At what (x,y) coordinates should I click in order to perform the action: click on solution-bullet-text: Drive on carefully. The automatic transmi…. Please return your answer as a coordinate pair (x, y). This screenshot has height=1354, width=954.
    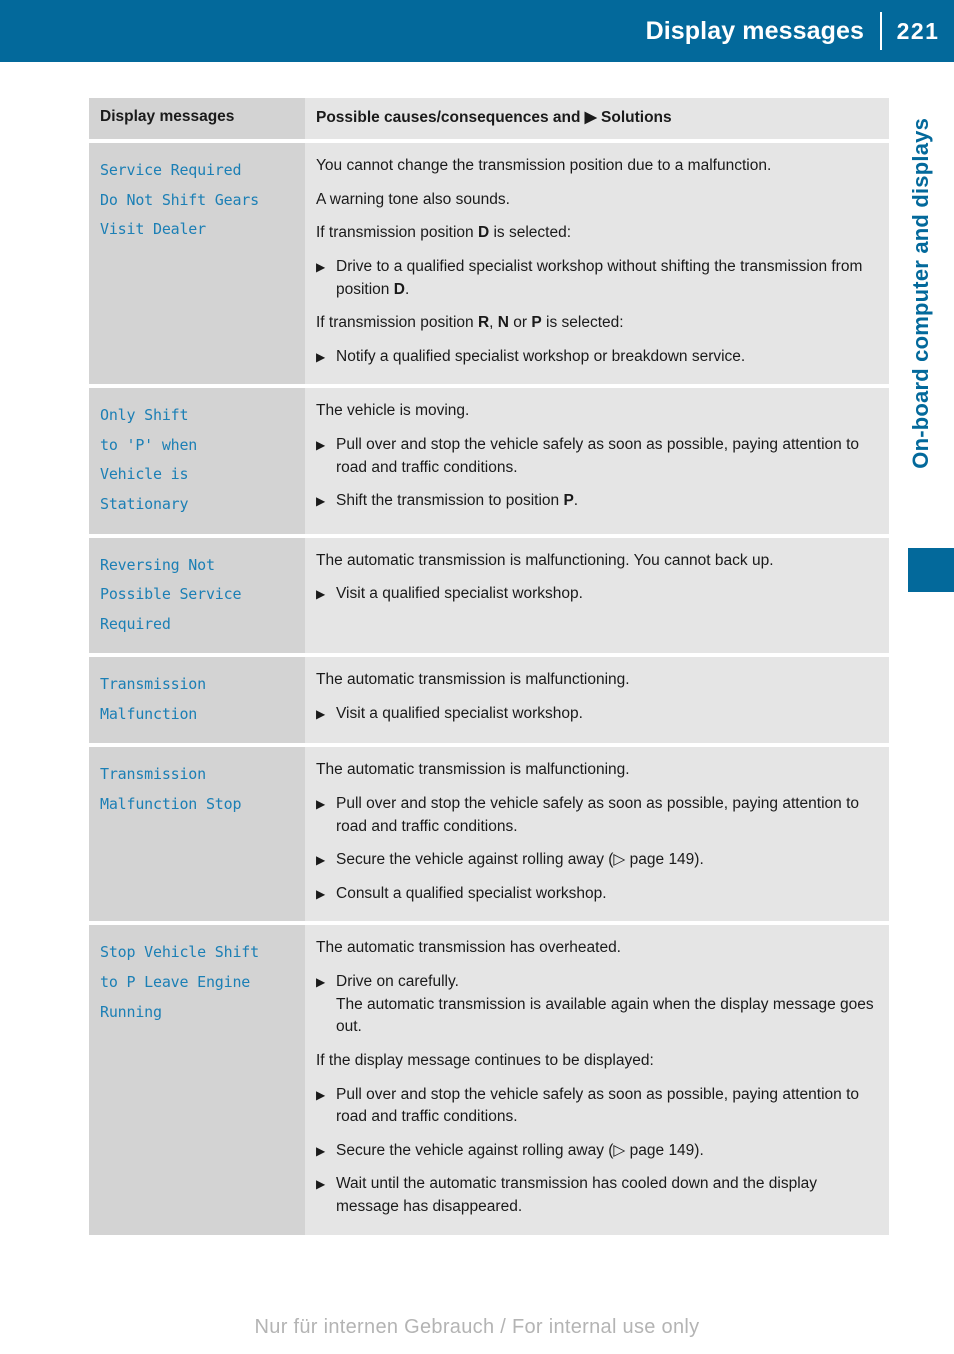
    Looking at the image, I should click on (605, 1004).